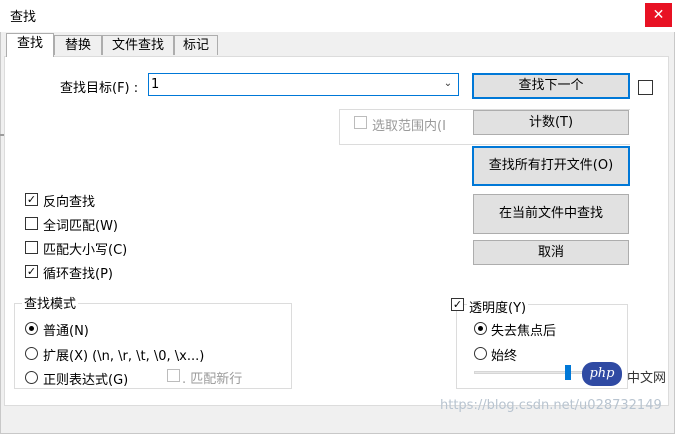  Describe the element at coordinates (448, 84) in the screenshot. I see `chevron-down-icon: ⌄` at that location.